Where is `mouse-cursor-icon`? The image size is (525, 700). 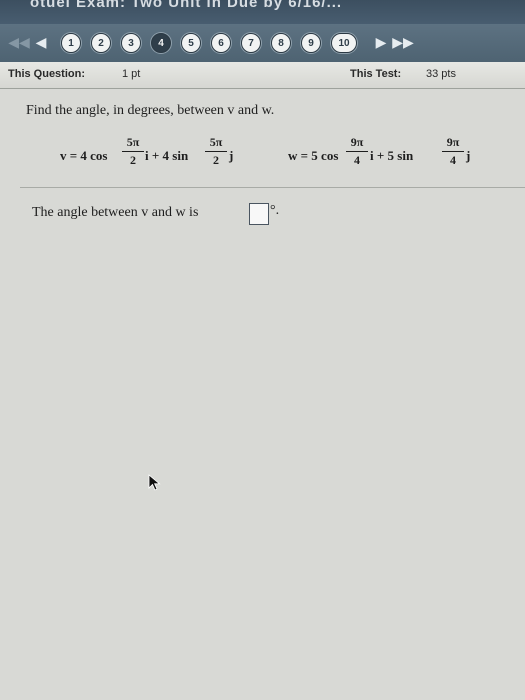 mouse-cursor-icon is located at coordinates (154, 482).